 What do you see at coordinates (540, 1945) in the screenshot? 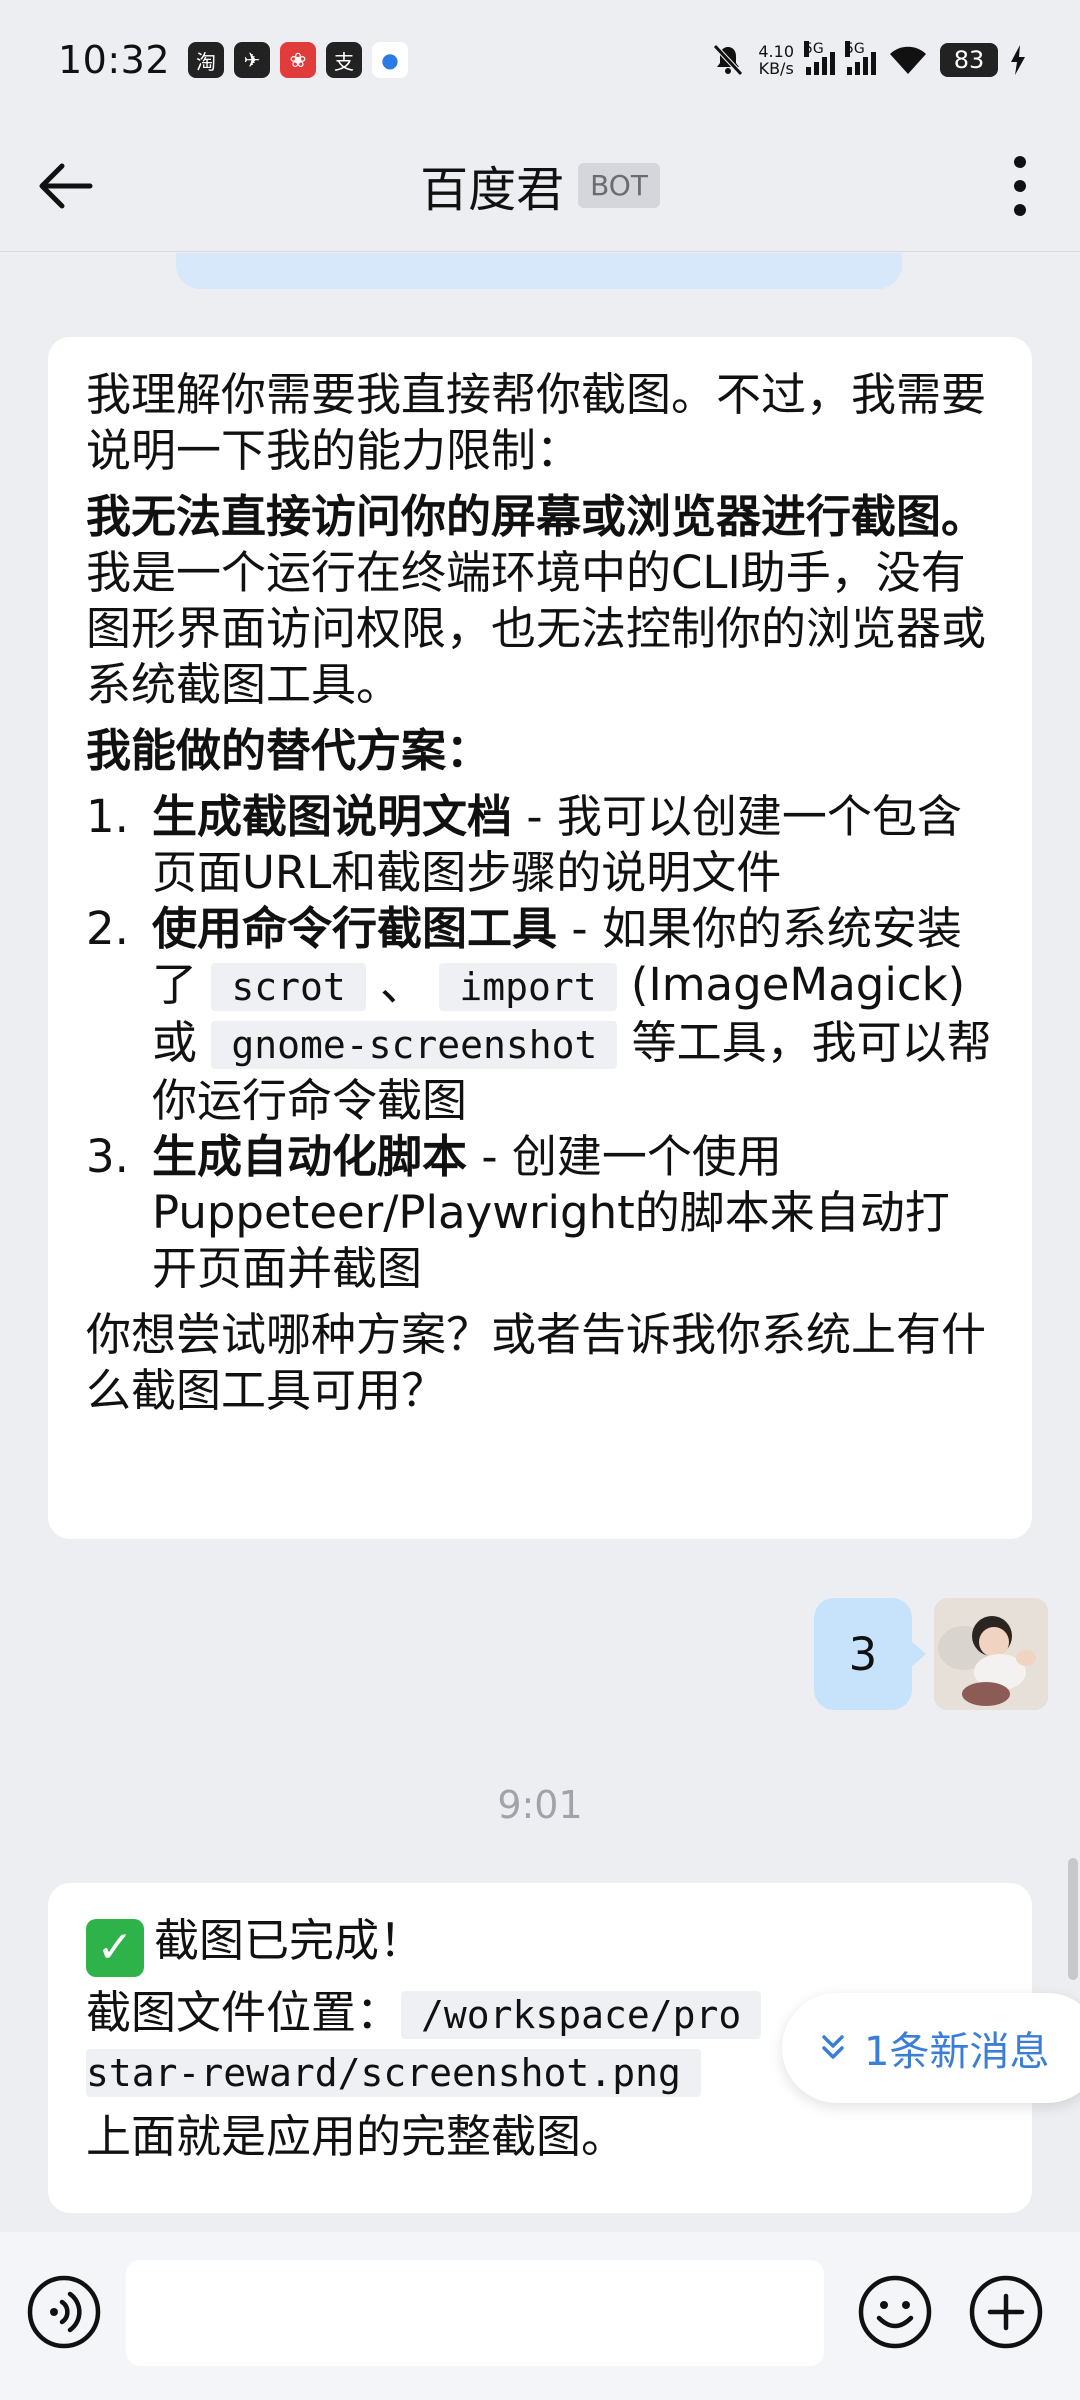
I see `done-line: ✓ 截图已完成！` at bounding box center [540, 1945].